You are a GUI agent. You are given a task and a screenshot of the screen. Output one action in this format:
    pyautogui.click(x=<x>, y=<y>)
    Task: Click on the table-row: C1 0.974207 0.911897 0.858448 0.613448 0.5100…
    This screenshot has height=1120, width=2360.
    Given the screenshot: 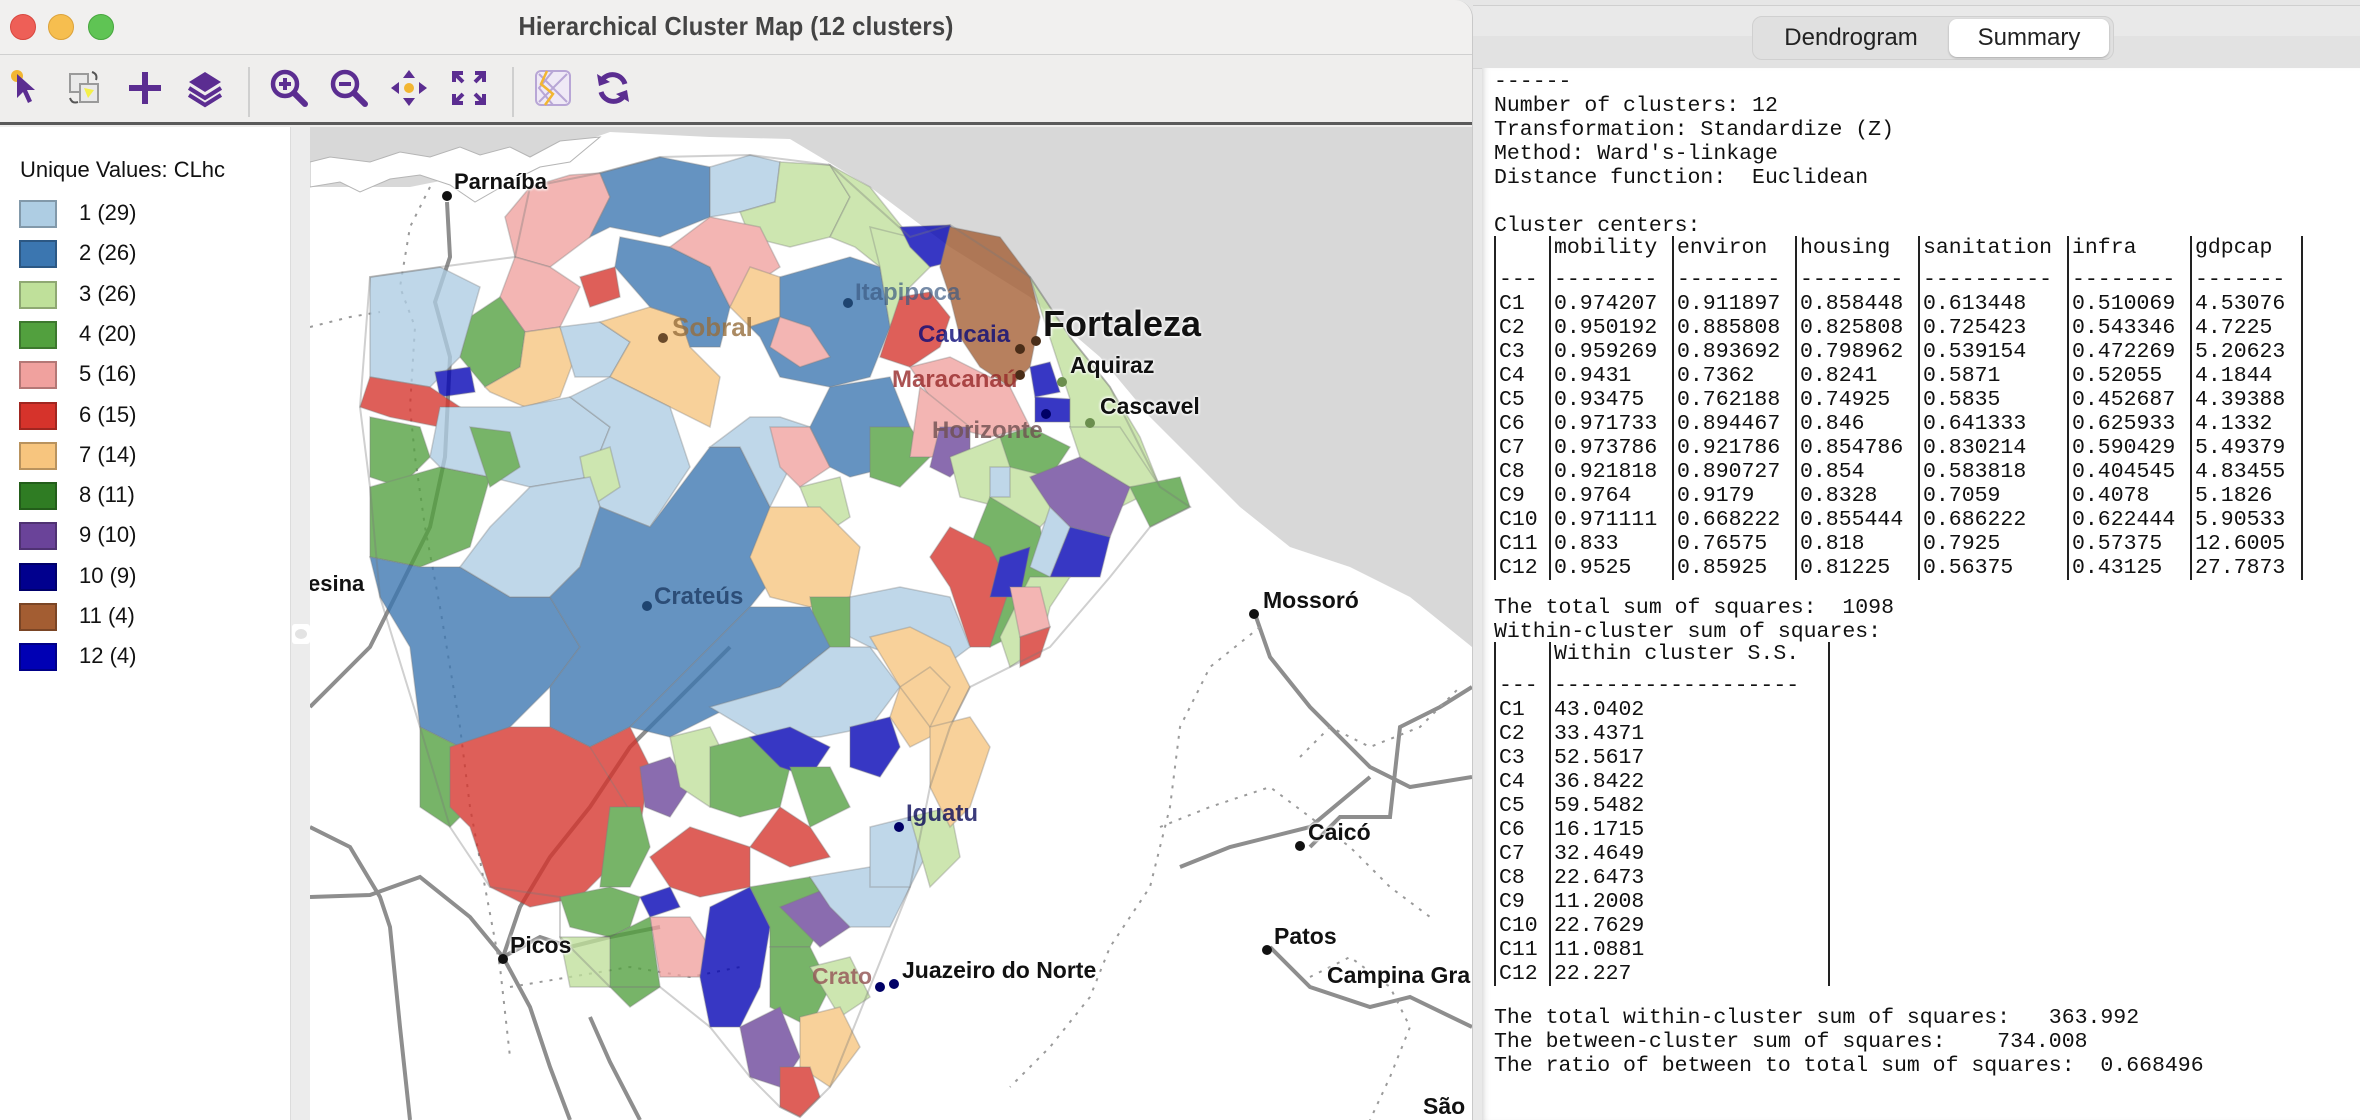 What is the action you would take?
    pyautogui.click(x=1898, y=304)
    